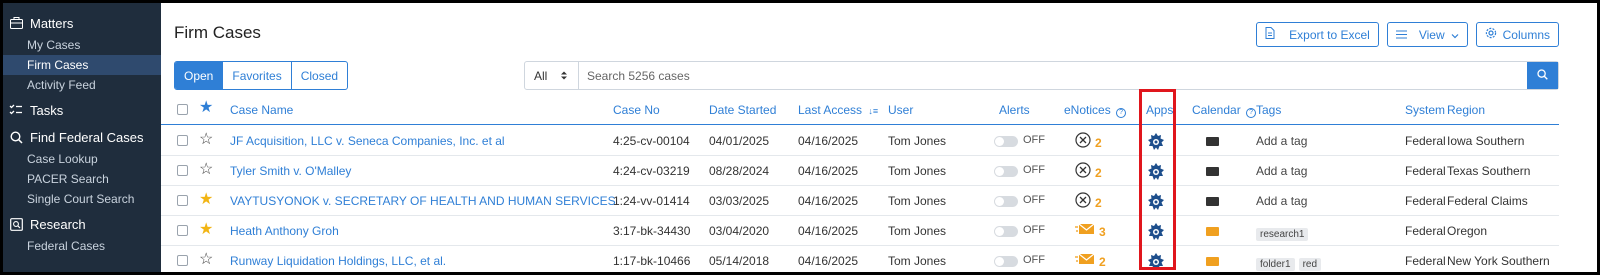 The height and width of the screenshot is (275, 1600). What do you see at coordinates (182, 109) in the screenshot?
I see `select-all-checkbox` at bounding box center [182, 109].